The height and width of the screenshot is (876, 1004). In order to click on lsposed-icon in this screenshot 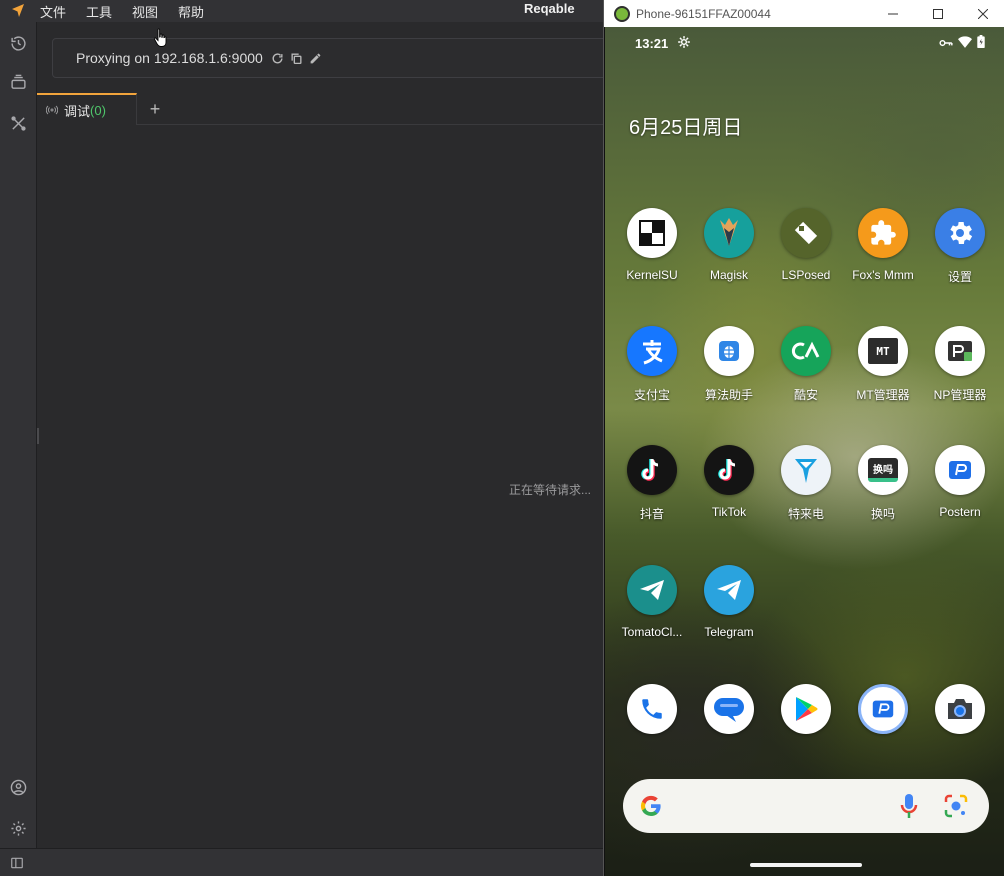, I will do `click(806, 233)`.